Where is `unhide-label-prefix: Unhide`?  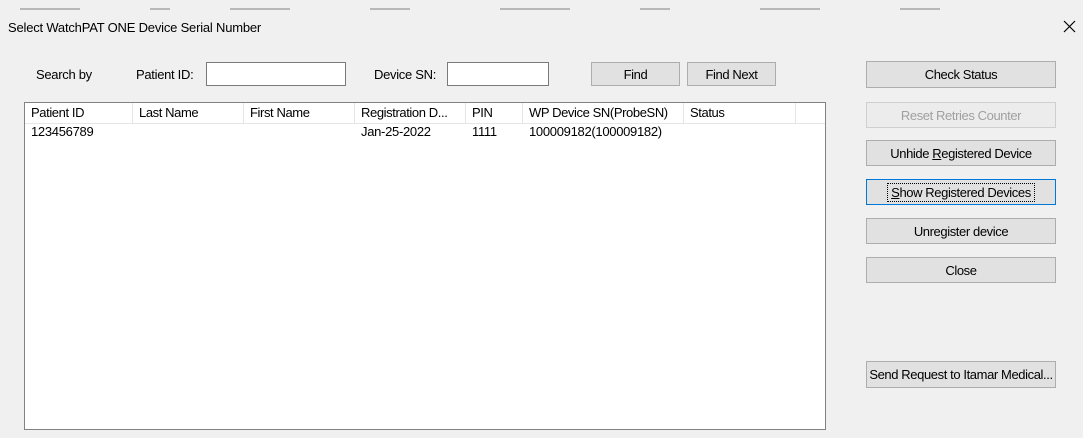 unhide-label-prefix: Unhide is located at coordinates (911, 153).